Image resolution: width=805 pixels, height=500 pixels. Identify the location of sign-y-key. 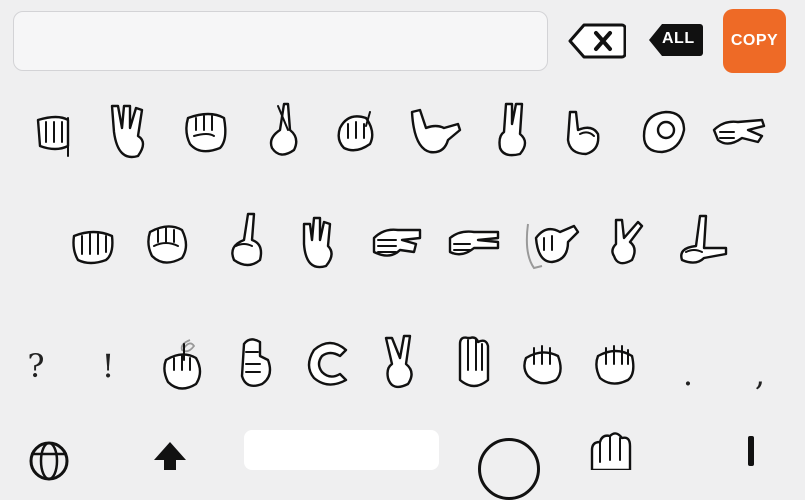
(437, 133).